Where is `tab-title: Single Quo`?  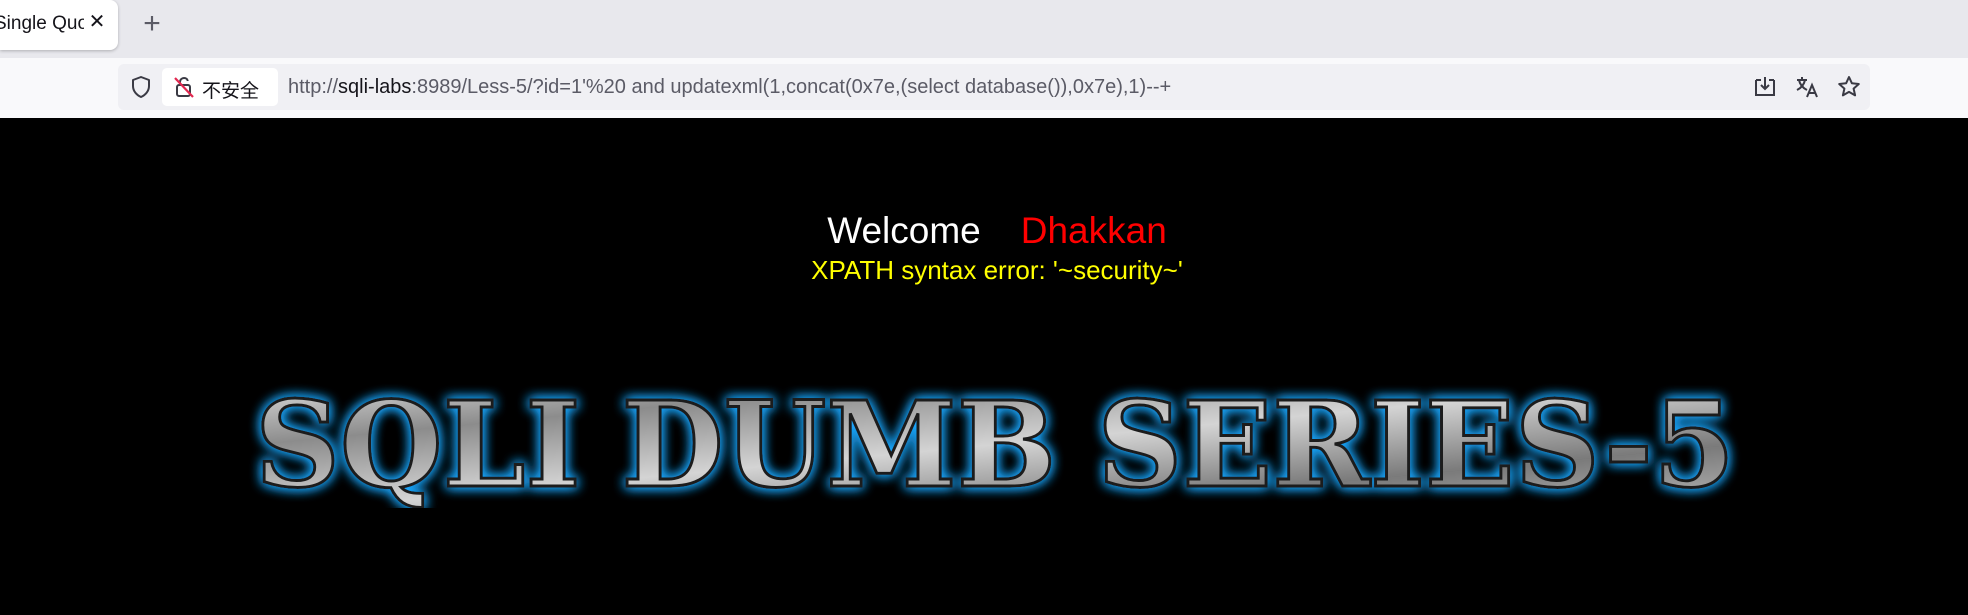 tab-title: Single Quo is located at coordinates (42, 23).